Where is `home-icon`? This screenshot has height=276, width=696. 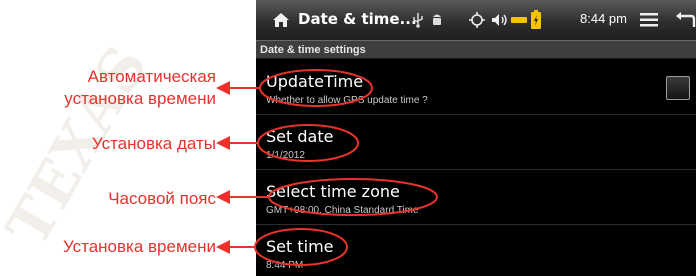
home-icon is located at coordinates (281, 20).